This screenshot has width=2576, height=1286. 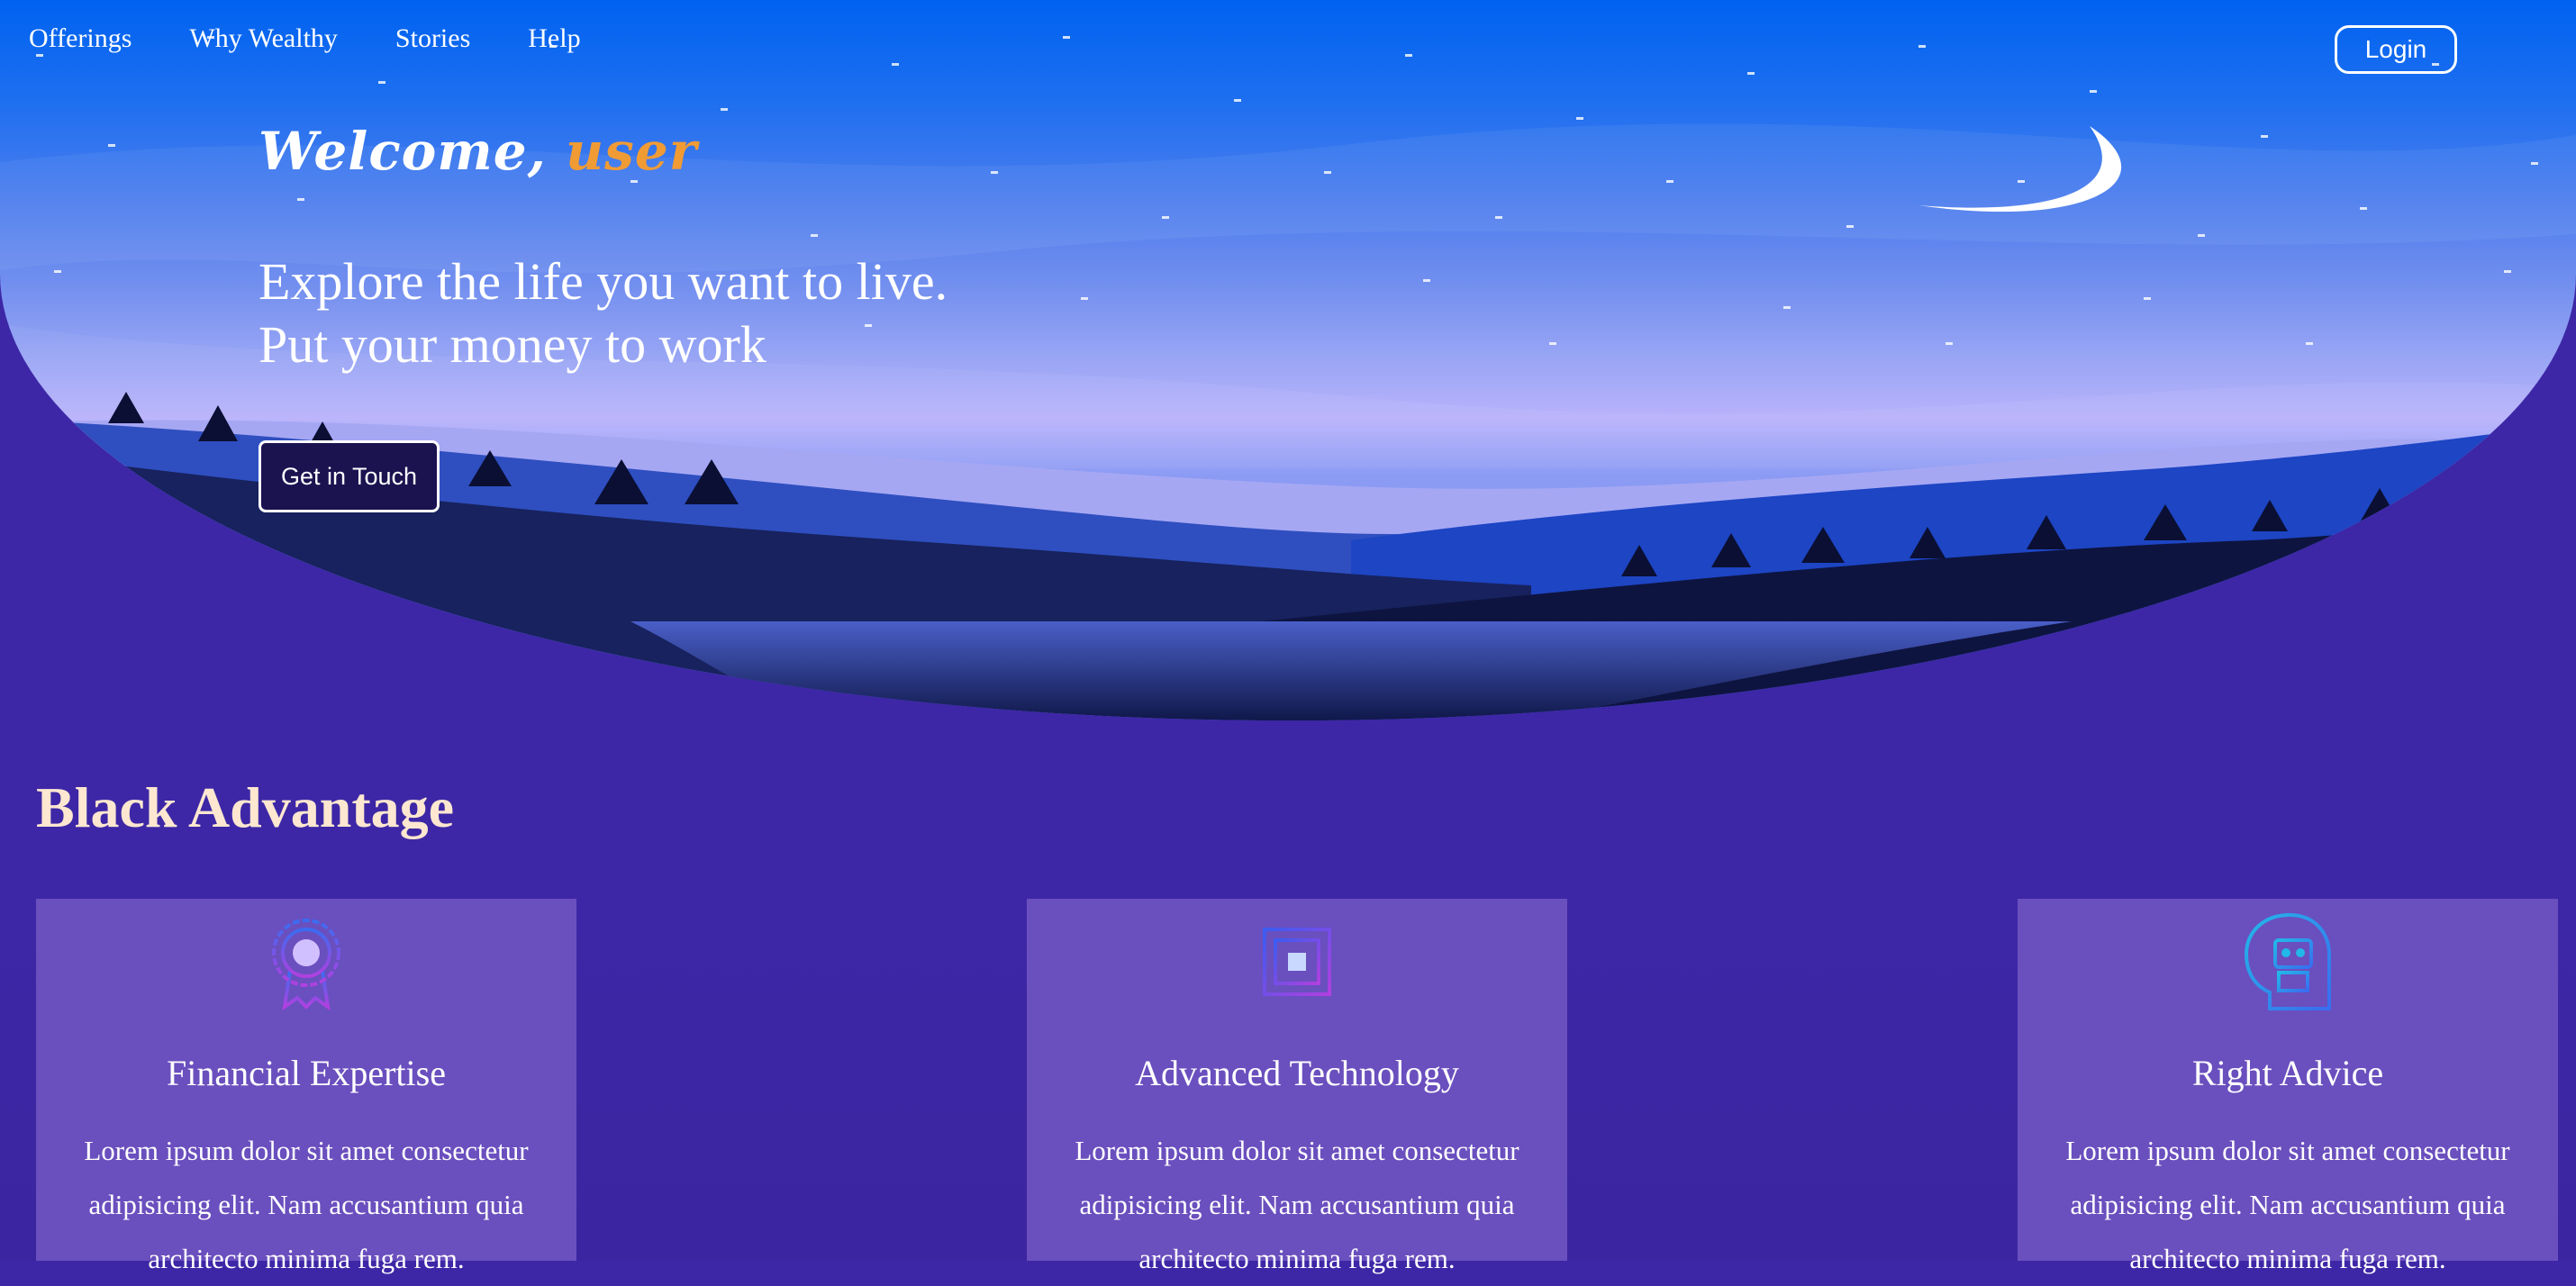 I want to click on nav-item-offerings: Offerings, so click(x=80, y=38).